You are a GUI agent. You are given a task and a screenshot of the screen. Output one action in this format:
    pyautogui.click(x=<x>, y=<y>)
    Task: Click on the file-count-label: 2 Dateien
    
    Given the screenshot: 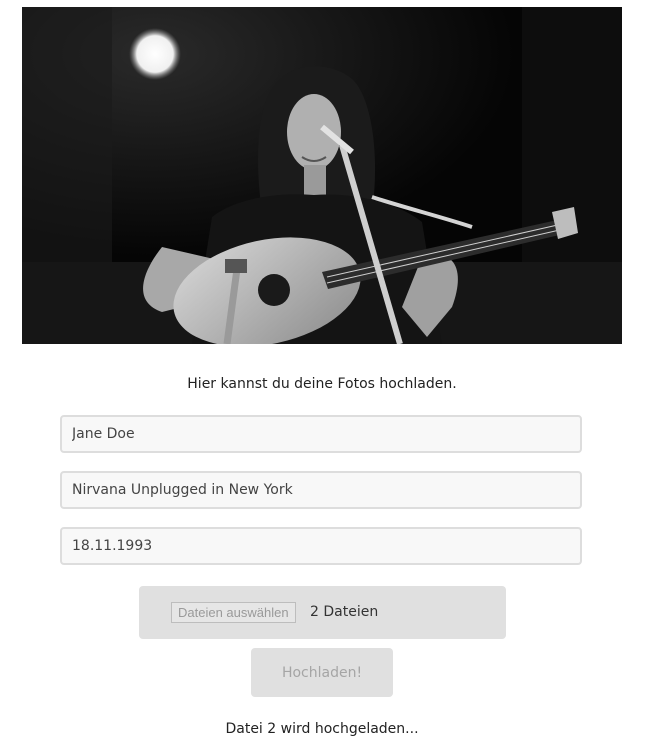 What is the action you would take?
    pyautogui.click(x=344, y=612)
    